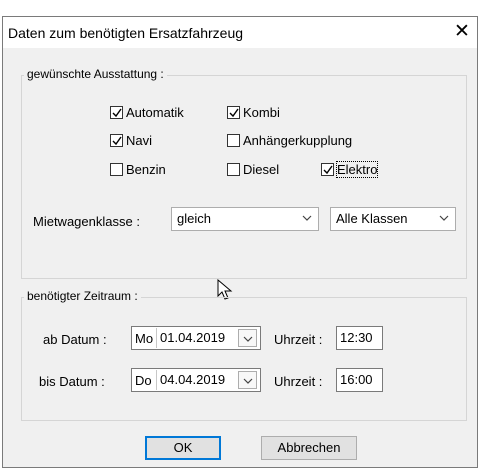  Describe the element at coordinates (82, 296) in the screenshot. I see `zeitraum-legend: benötigter Zeitraum :` at that location.